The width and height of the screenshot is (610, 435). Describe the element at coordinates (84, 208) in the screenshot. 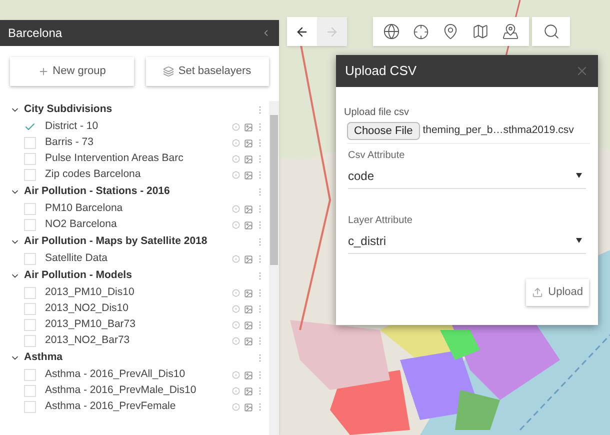

I see `layer-label: PM10 Barcelona` at that location.